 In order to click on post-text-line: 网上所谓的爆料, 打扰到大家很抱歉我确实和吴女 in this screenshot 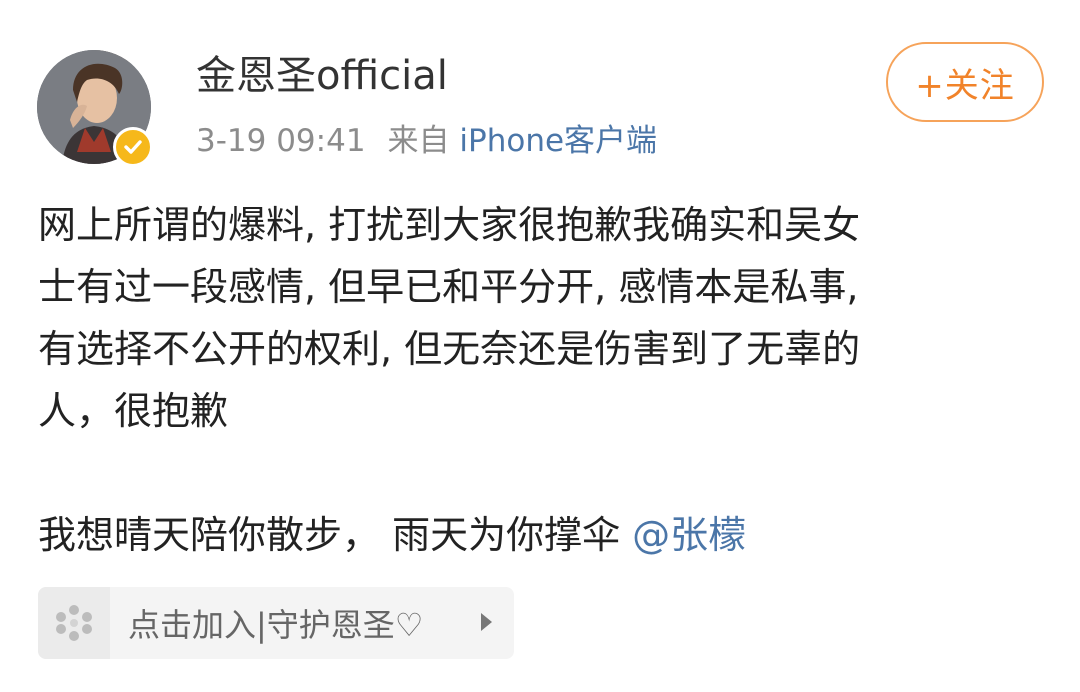, I will do `click(449, 225)`.